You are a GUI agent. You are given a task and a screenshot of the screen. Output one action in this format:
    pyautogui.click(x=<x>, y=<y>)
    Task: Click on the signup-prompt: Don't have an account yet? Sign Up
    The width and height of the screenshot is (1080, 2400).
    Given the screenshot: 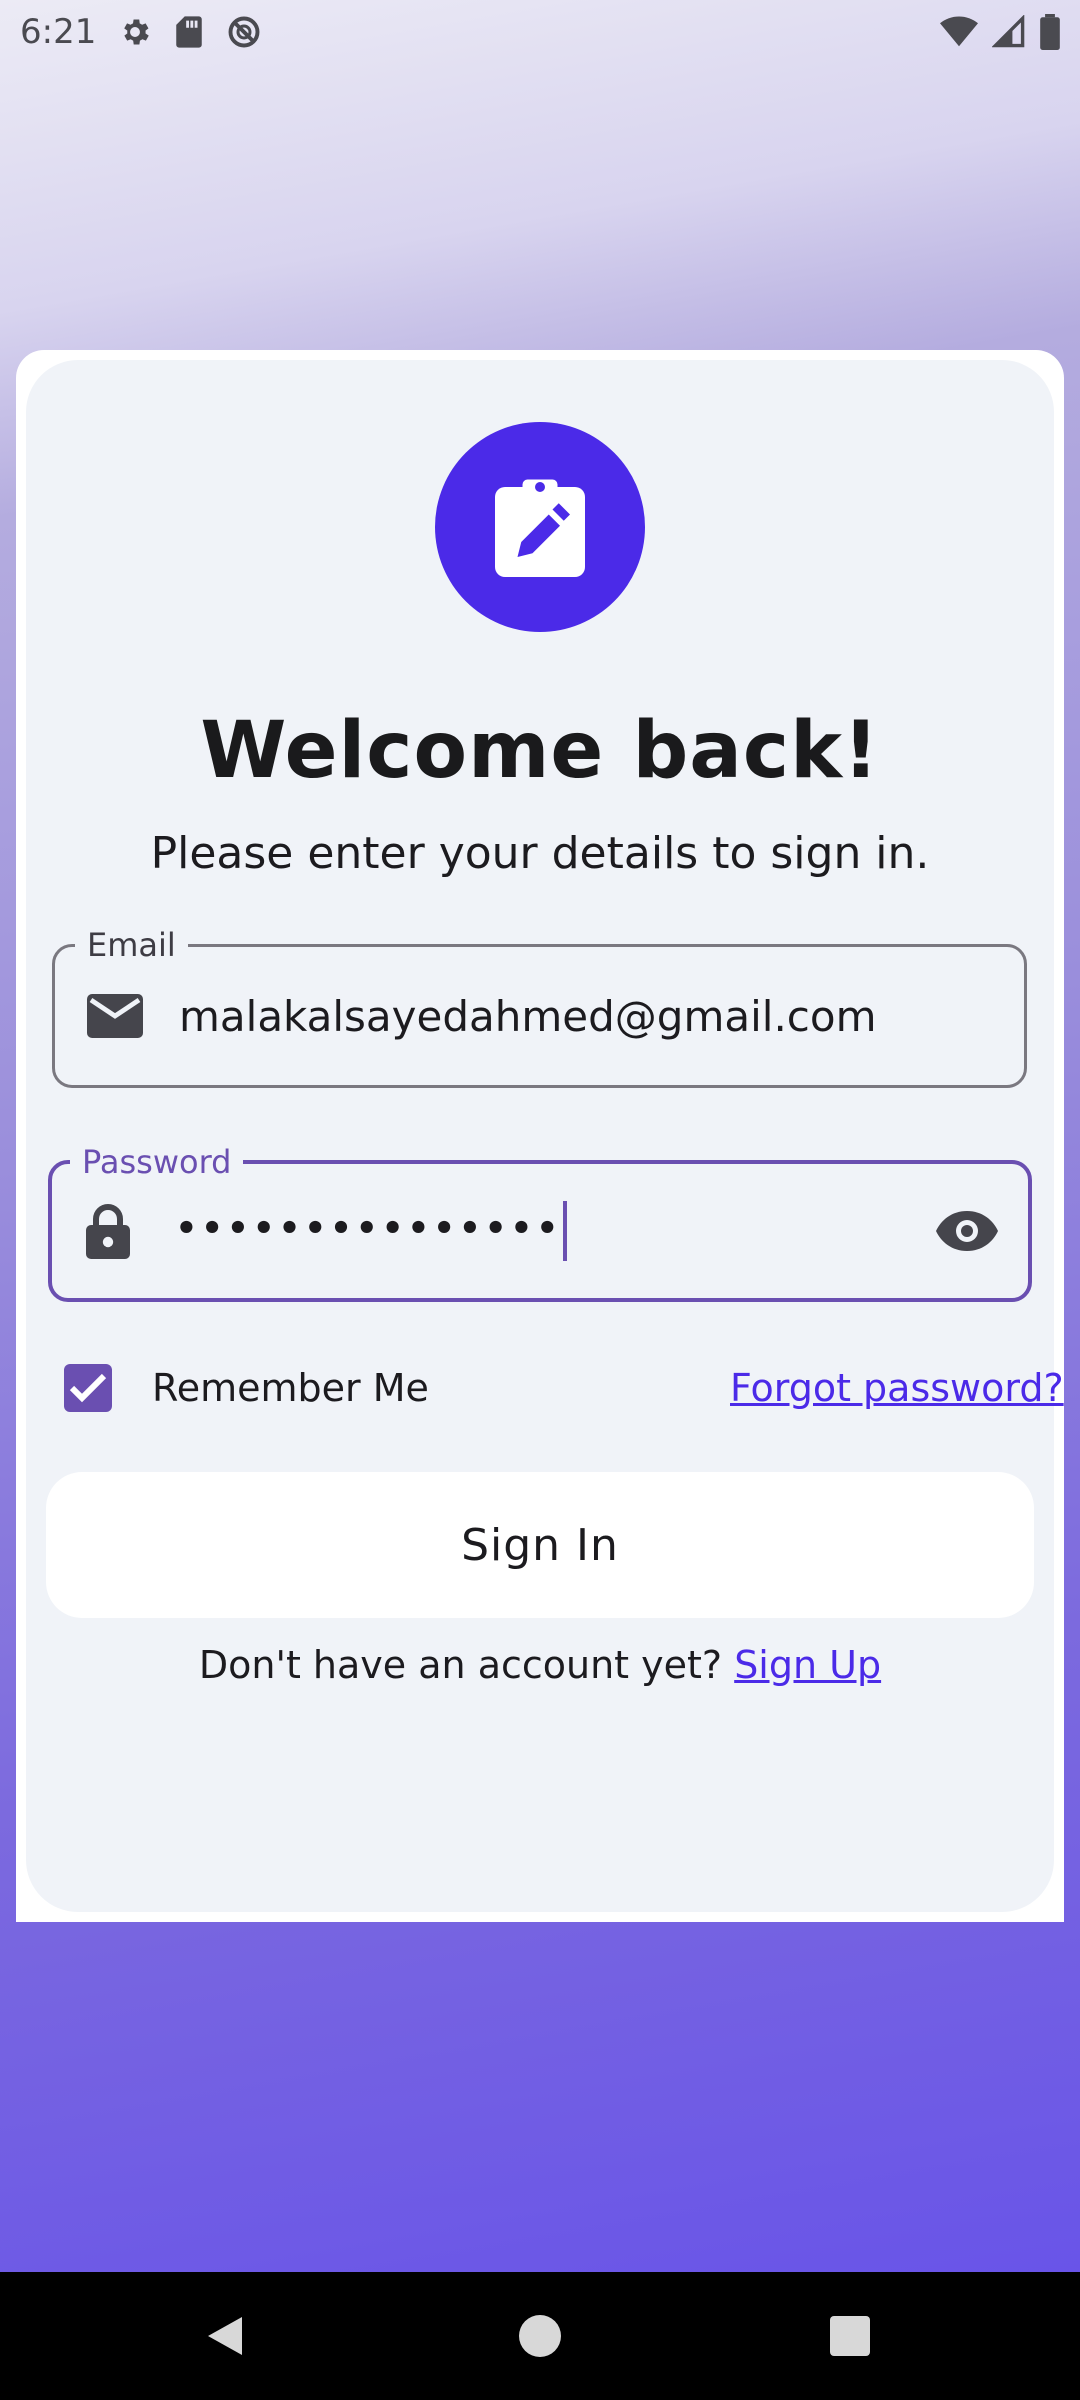 What is the action you would take?
    pyautogui.click(x=540, y=1665)
    